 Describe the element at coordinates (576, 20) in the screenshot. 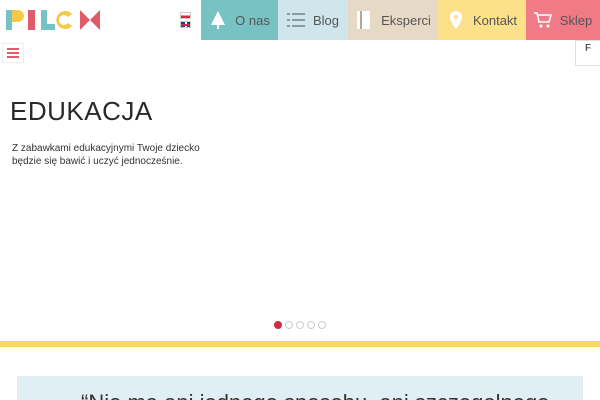

I see `nav-item-label: Sklep` at that location.